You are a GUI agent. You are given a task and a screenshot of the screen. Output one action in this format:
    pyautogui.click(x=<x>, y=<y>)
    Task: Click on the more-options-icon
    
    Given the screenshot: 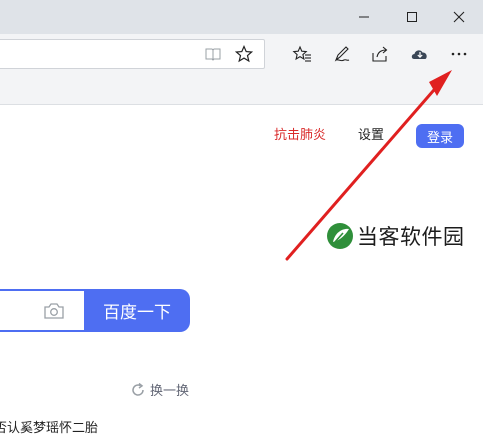 What is the action you would take?
    pyautogui.click(x=459, y=54)
    